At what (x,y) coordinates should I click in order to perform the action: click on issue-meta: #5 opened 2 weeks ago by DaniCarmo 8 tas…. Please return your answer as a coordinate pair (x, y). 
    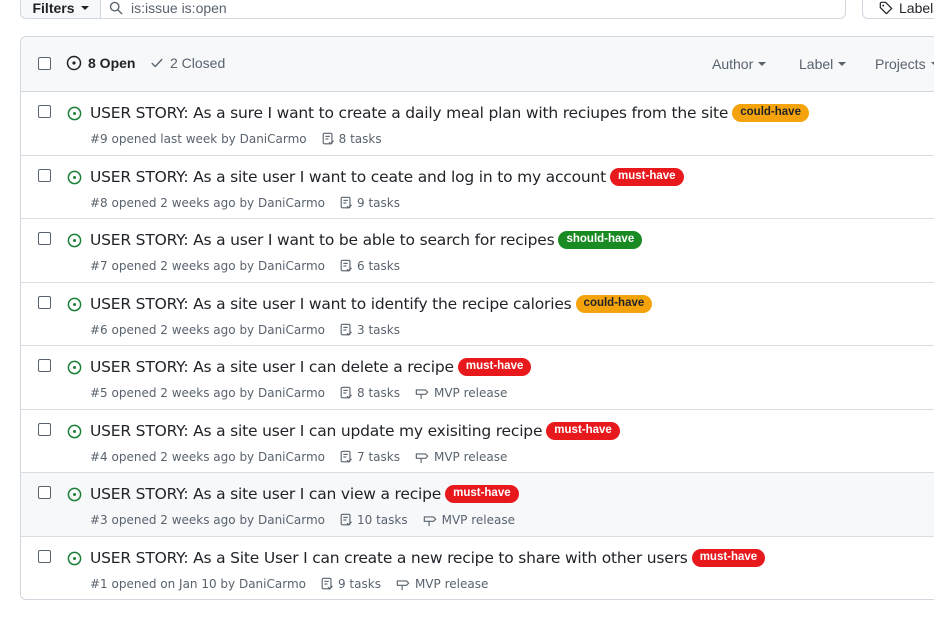
    Looking at the image, I should click on (298, 393).